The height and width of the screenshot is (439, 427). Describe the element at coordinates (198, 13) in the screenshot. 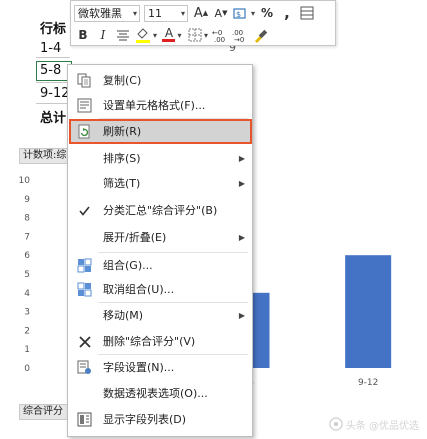

I see `increase-font-icon: A` at that location.